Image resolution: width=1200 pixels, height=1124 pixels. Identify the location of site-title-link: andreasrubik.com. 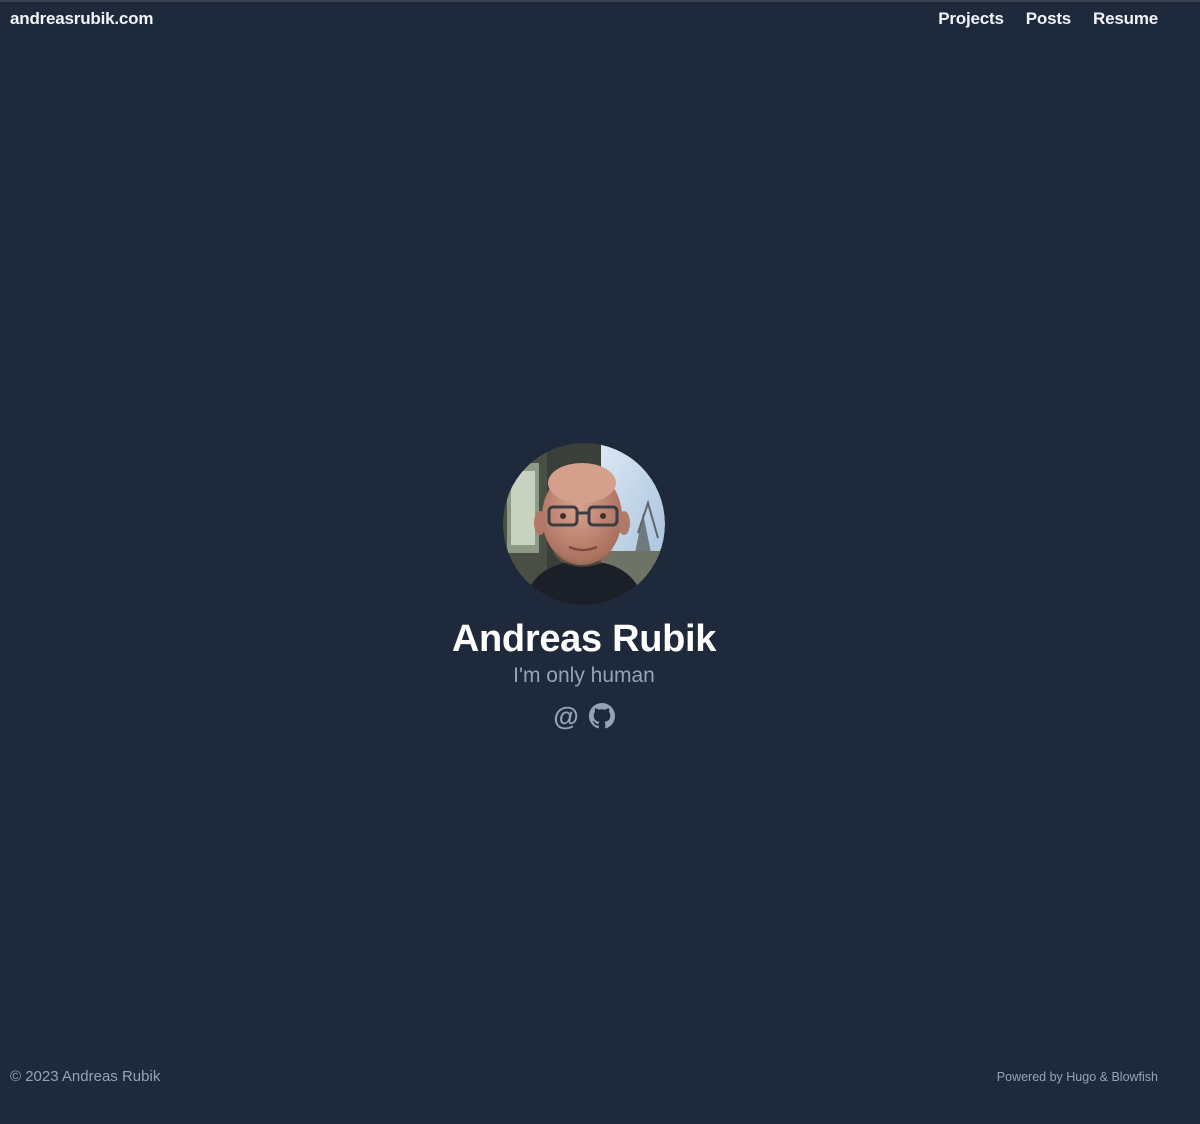
(81, 19).